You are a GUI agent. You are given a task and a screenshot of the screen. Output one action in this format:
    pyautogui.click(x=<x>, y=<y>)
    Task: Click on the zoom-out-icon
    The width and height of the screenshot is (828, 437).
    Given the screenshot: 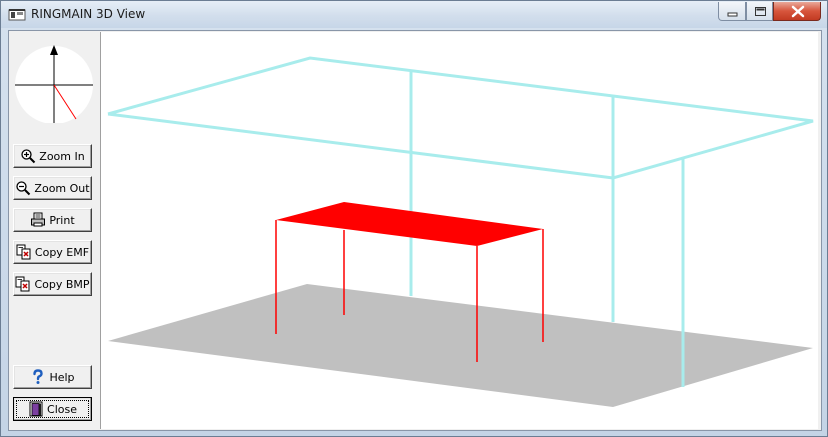 What is the action you would take?
    pyautogui.click(x=23, y=188)
    